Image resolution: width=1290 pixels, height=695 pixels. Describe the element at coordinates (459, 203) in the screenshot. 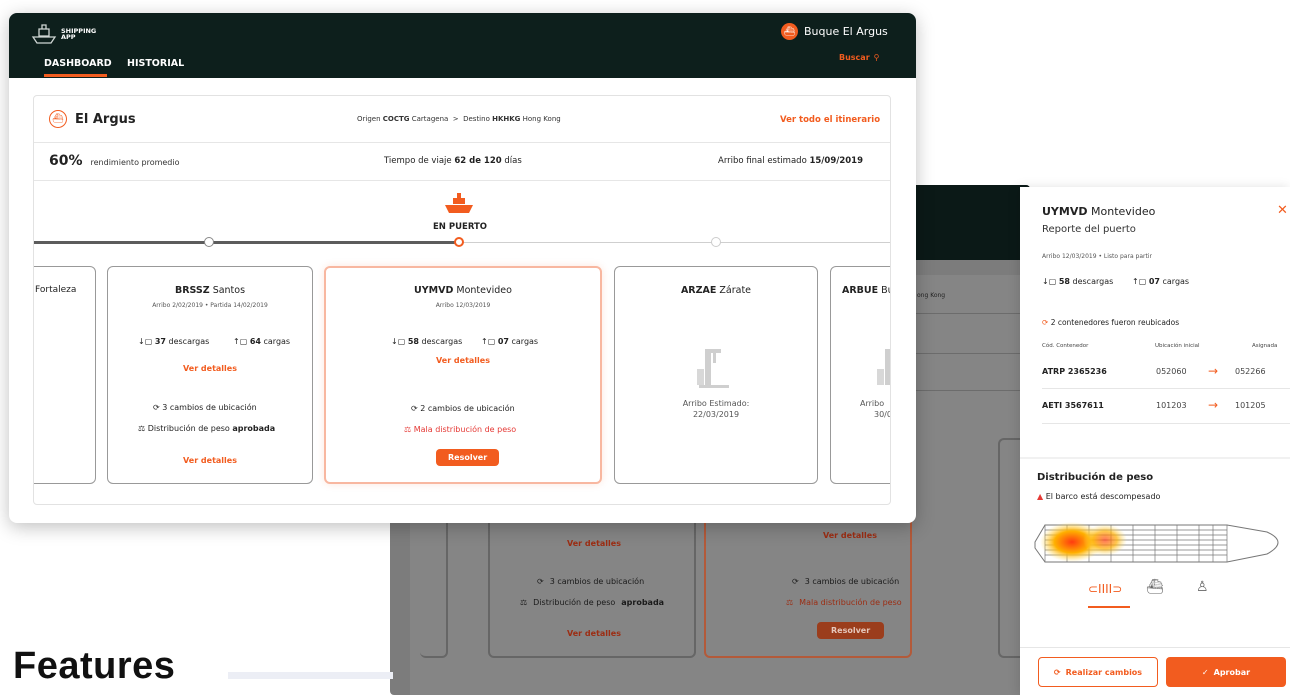

I see `ship-status-icon` at that location.